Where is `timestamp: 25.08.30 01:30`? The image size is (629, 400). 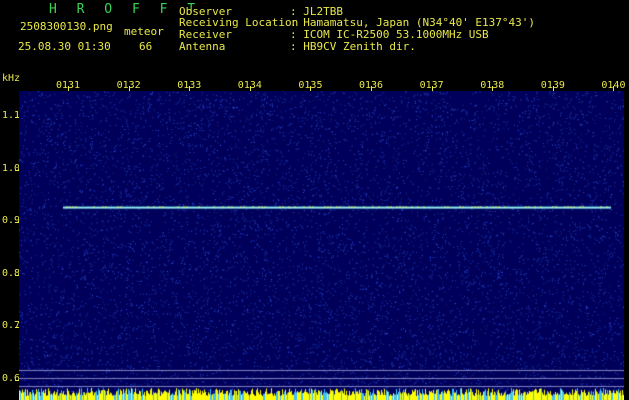 timestamp: 25.08.30 01:30 is located at coordinates (64, 46).